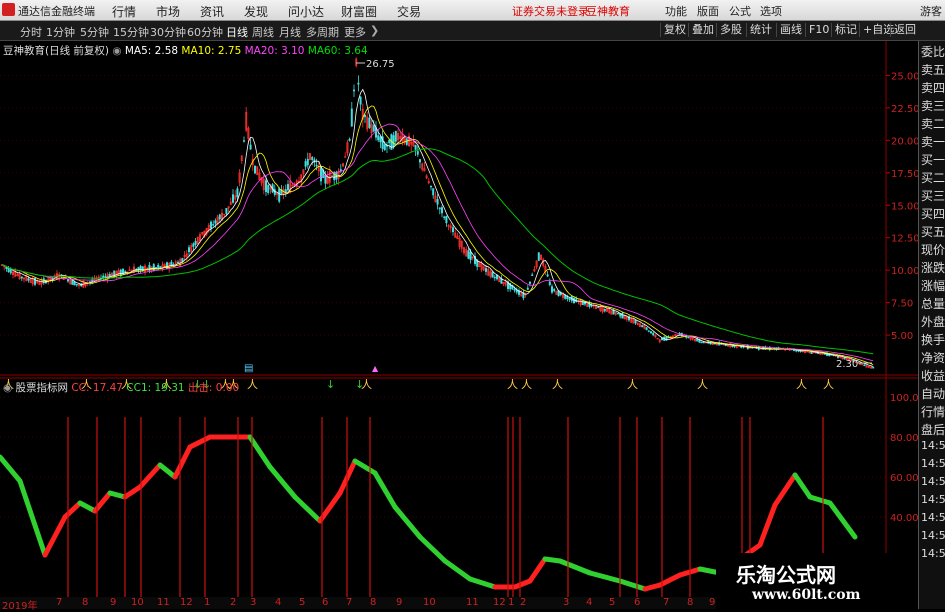 Image resolution: width=945 pixels, height=612 pixels. Describe the element at coordinates (207, 602) in the screenshot. I see `x-tick: 1` at that location.